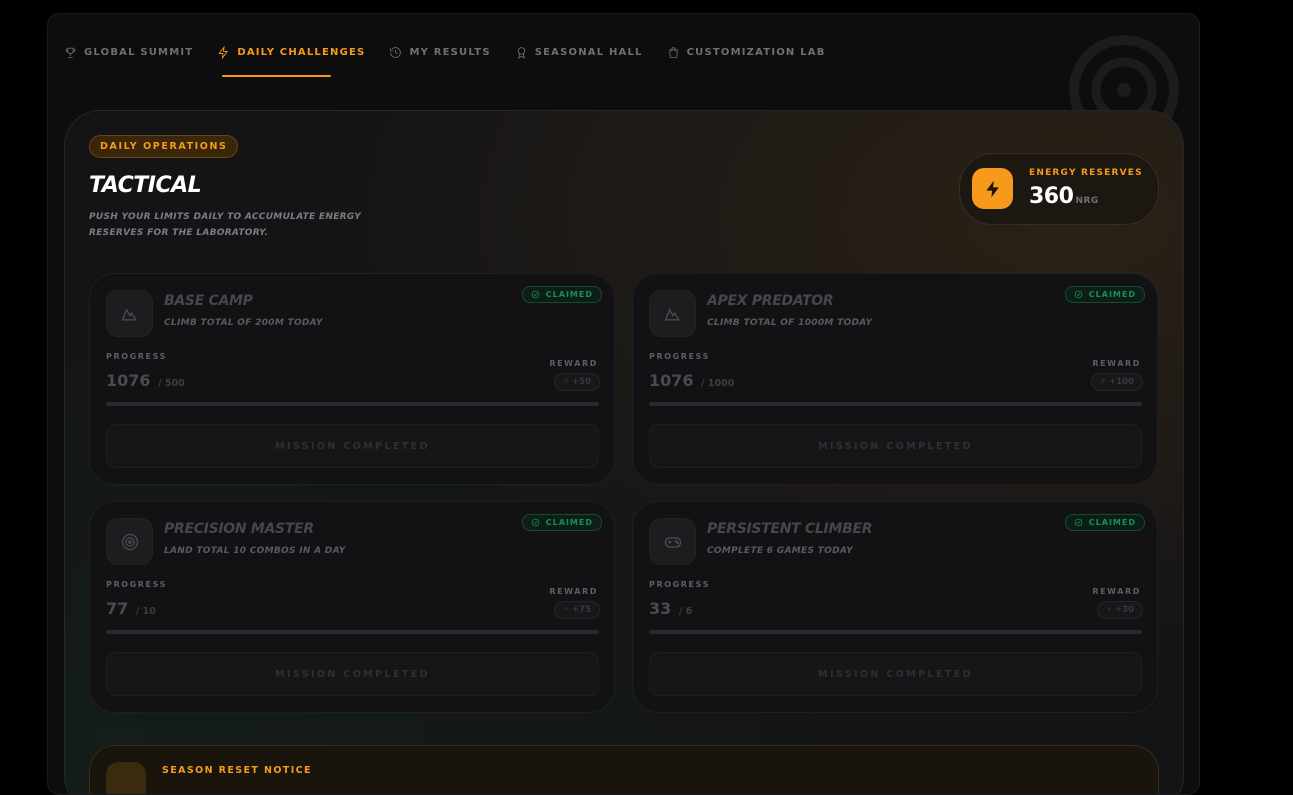 The image size is (1293, 795). What do you see at coordinates (243, 323) in the screenshot?
I see `card-description: CLIMB TOTAL OF 200M TODAY` at bounding box center [243, 323].